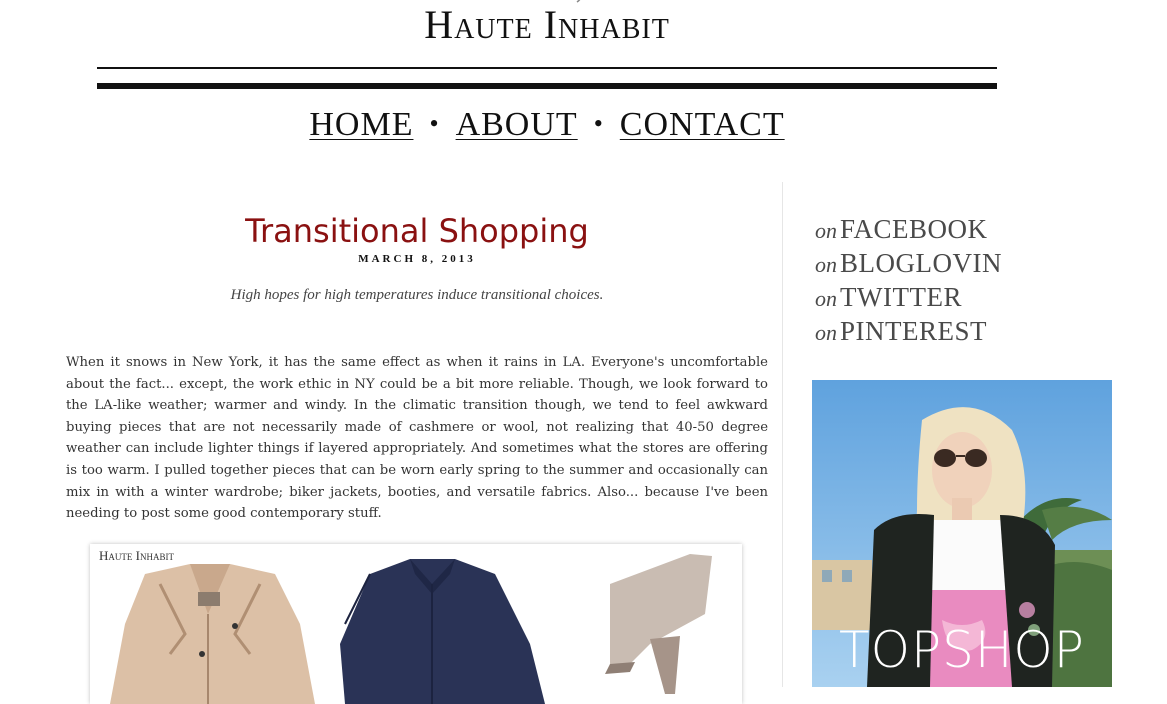 The height and width of the screenshot is (704, 1167). Describe the element at coordinates (547, 68) in the screenshot. I see `header-rule-thin` at that location.